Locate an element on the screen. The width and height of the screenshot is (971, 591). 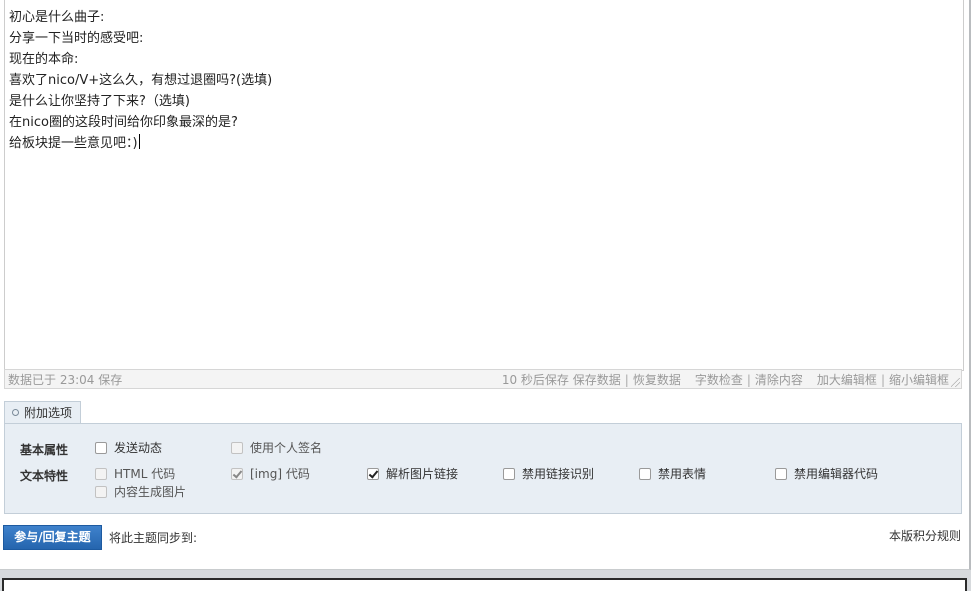
editor-line-last: 给板块提一些意见吧：) is located at coordinates (140, 143).